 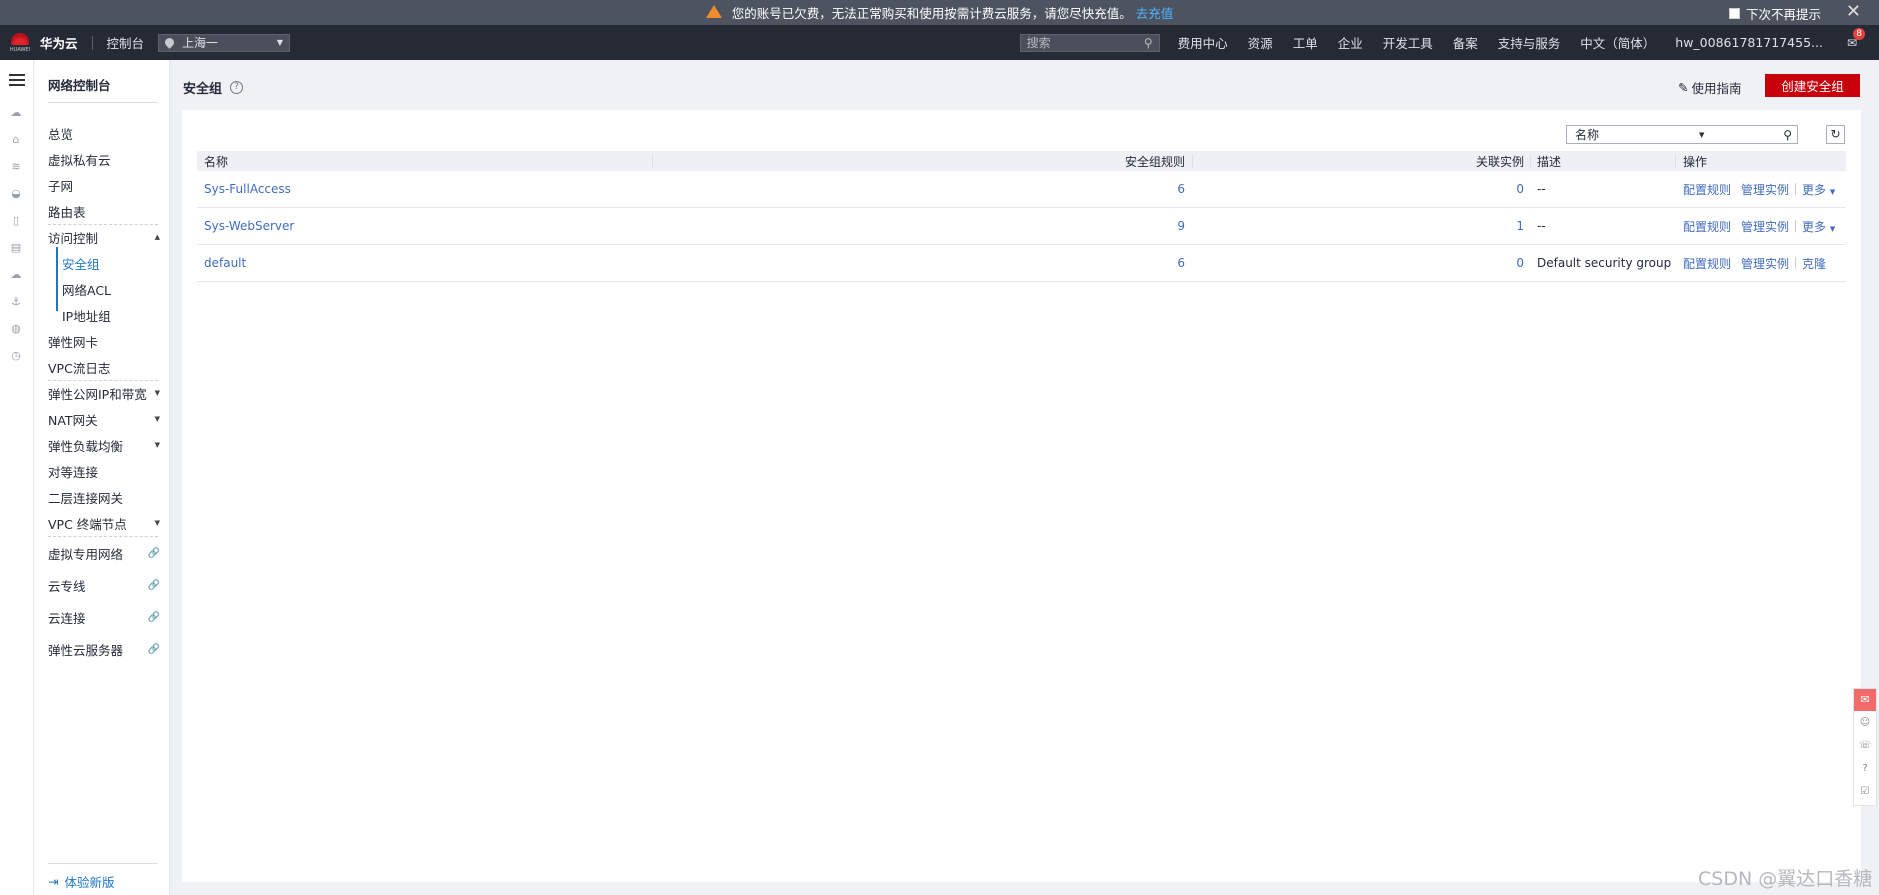 What do you see at coordinates (1734, 13) in the screenshot?
I see `dismiss-checkbox` at bounding box center [1734, 13].